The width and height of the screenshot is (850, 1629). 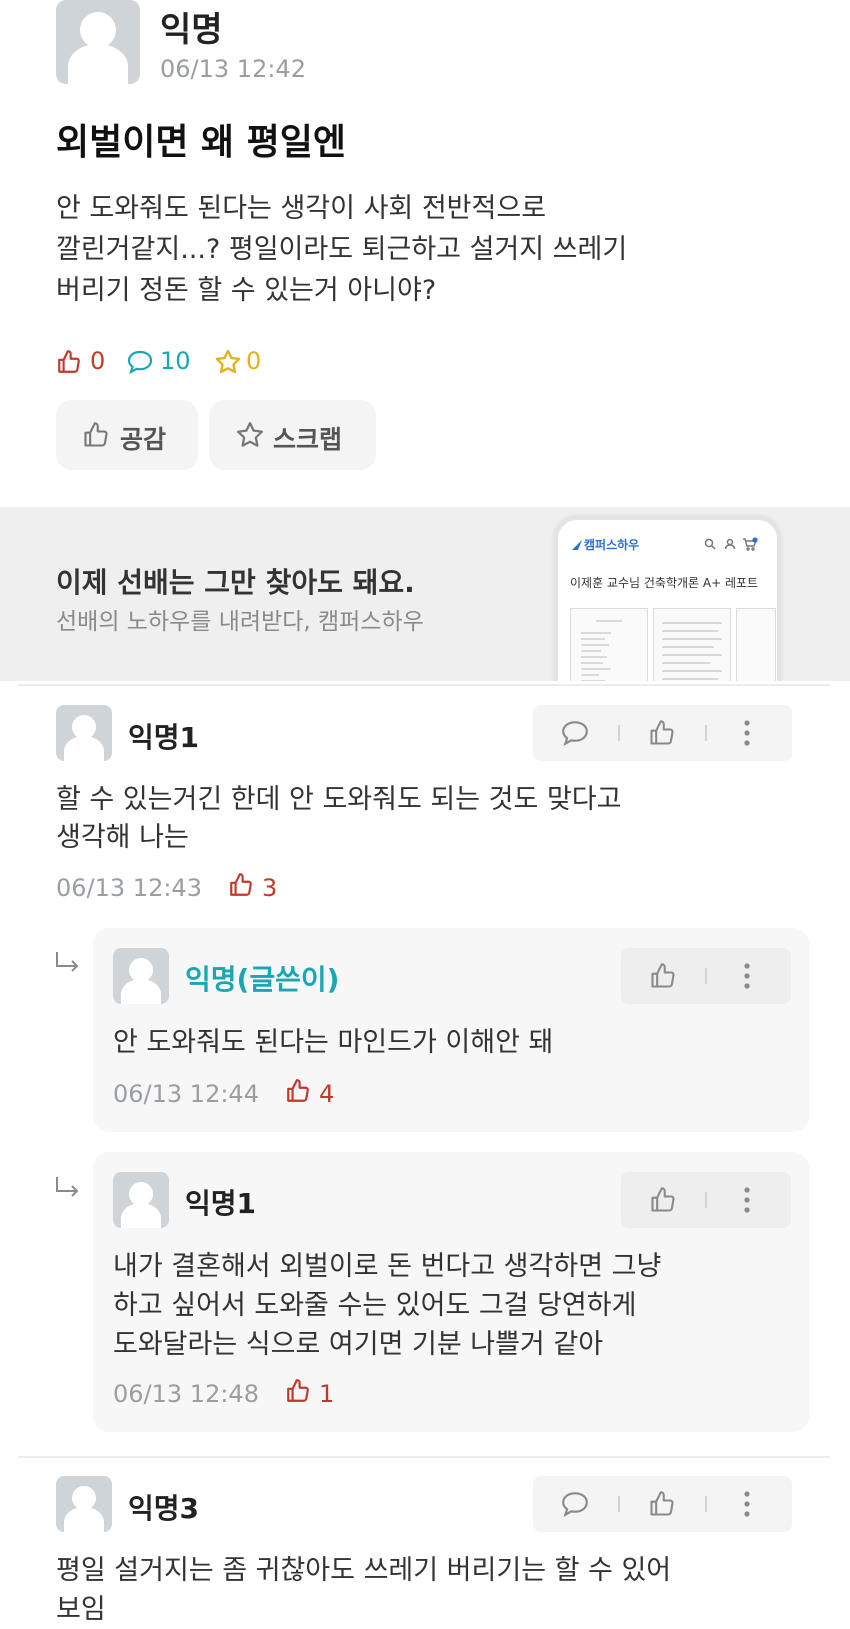 What do you see at coordinates (254, 361) in the screenshot?
I see `post-scrap-count: 0` at bounding box center [254, 361].